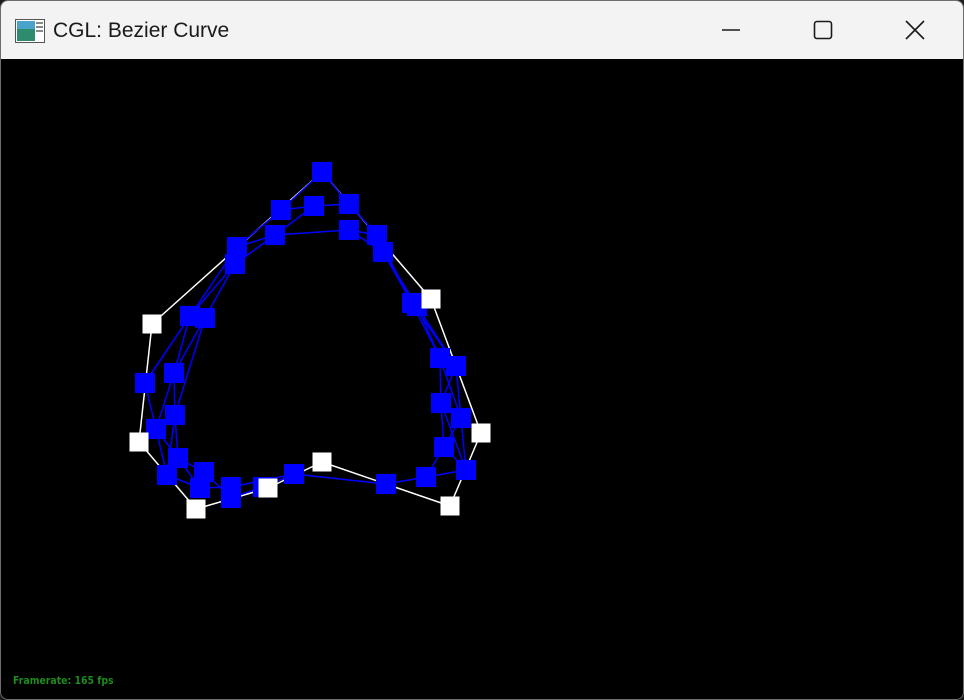  Describe the element at coordinates (30, 31) in the screenshot. I see `app-window-icon` at that location.